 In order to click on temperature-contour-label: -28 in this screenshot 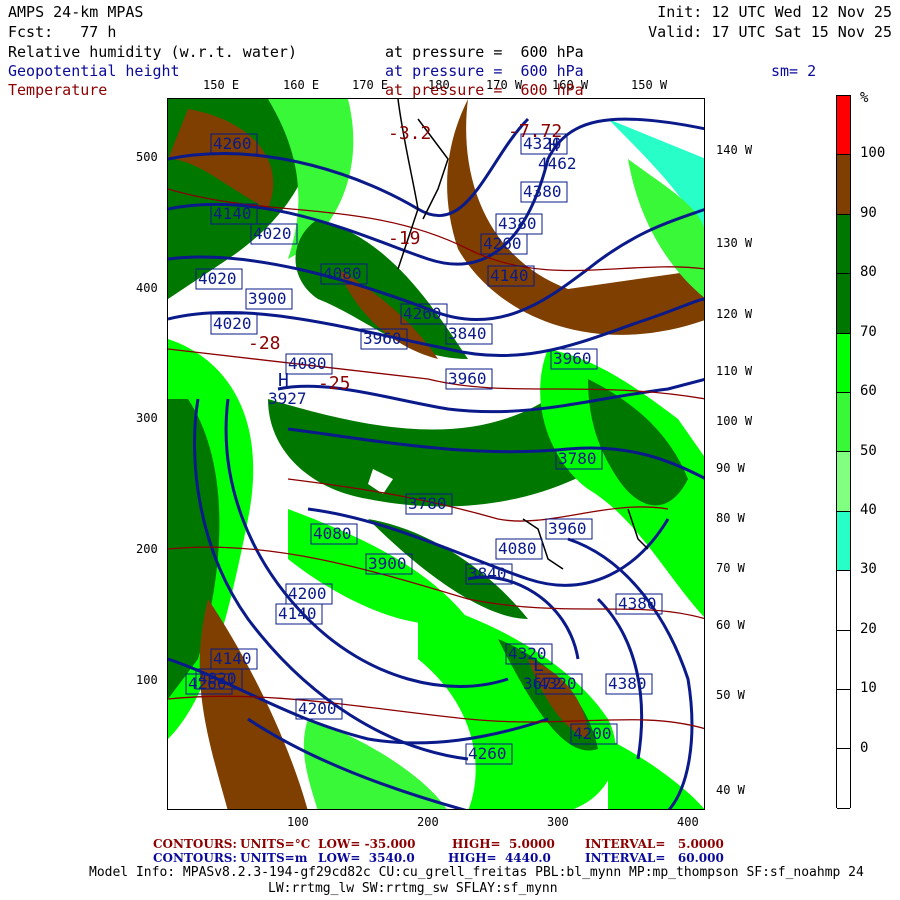, I will do `click(264, 343)`.